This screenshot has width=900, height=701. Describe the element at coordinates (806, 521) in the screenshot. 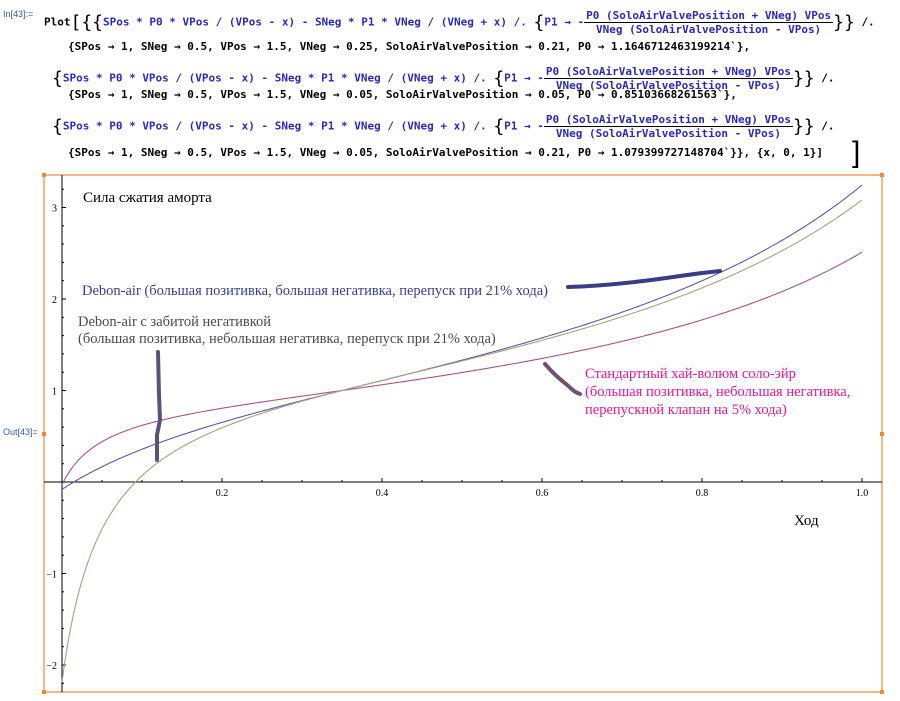

I see `x-axis-label: Ход` at that location.